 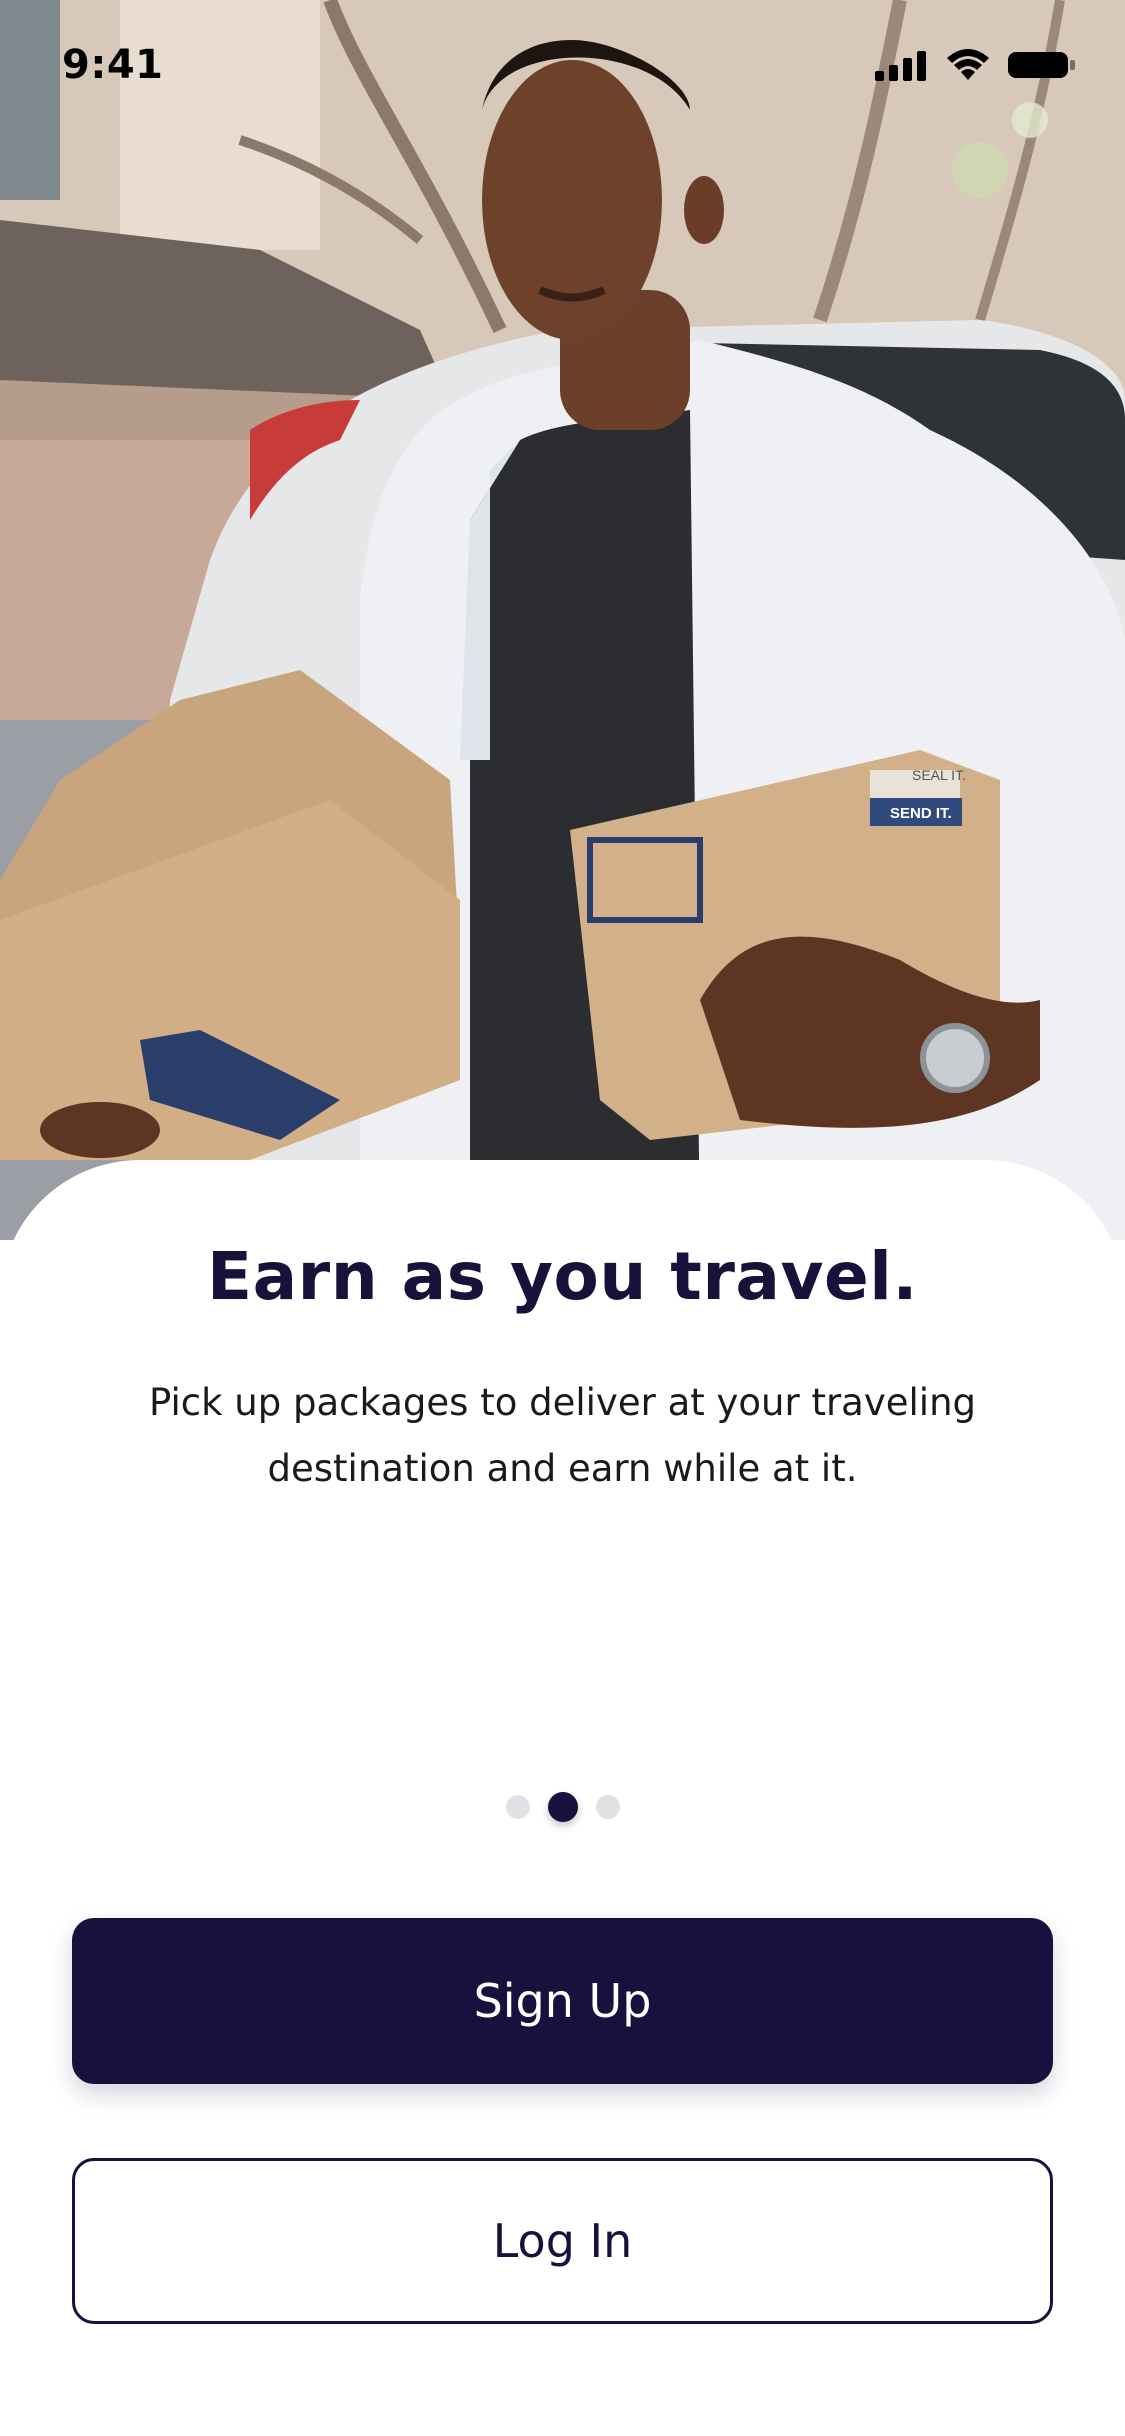 I want to click on status-bar: 9:41, so click(x=562, y=65).